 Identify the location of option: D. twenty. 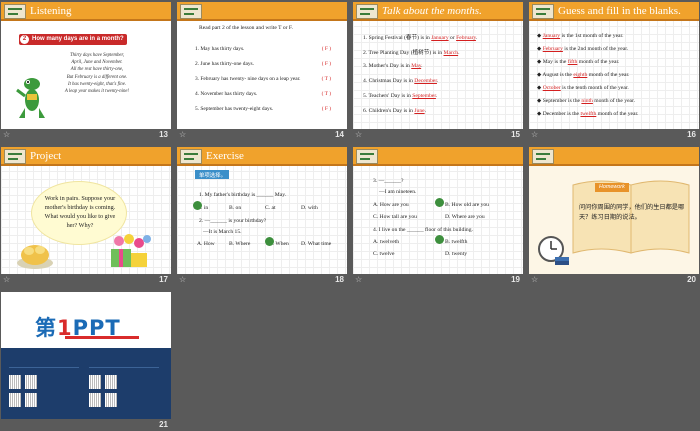
(456, 254).